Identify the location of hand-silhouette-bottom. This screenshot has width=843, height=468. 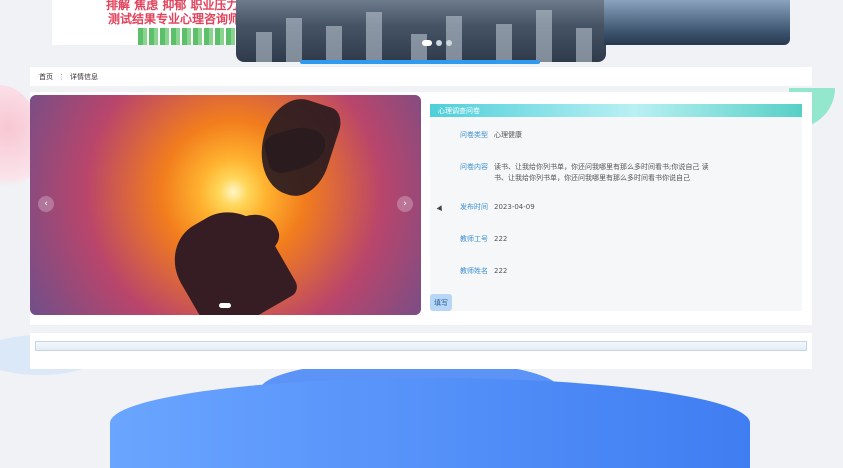
(230, 255).